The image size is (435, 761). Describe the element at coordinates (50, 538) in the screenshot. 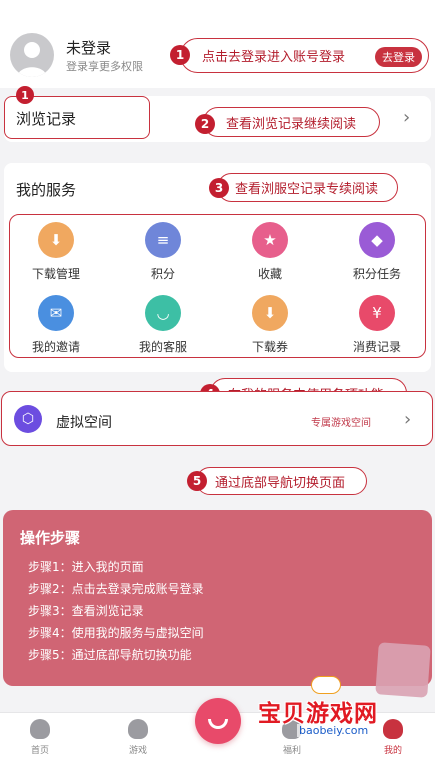

I see `steps-title: 操作步骤` at that location.